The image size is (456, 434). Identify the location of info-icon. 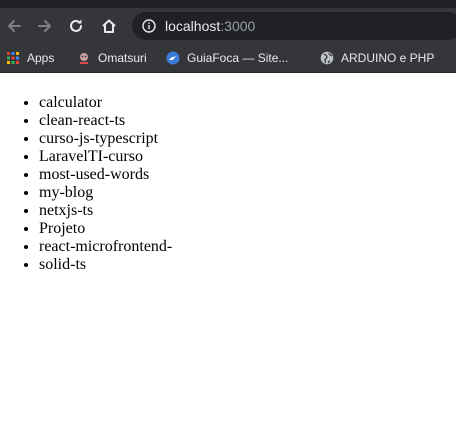
(149, 26).